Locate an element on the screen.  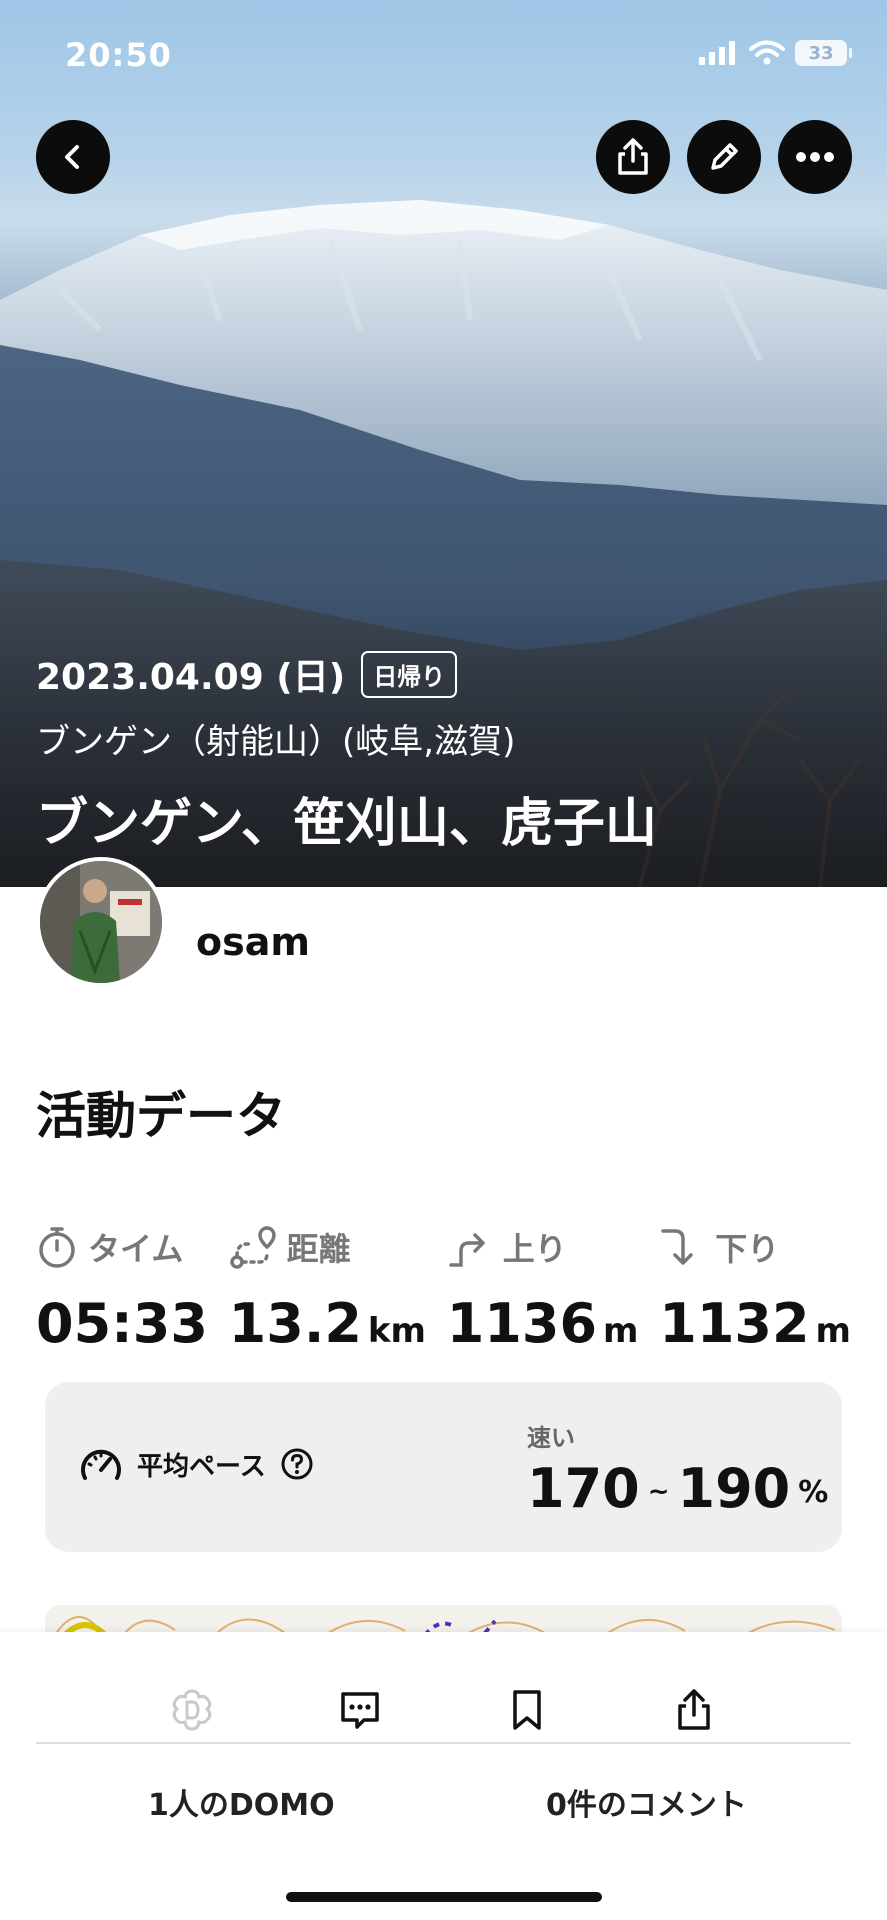
bottom-icon-row is located at coordinates (443, 1710).